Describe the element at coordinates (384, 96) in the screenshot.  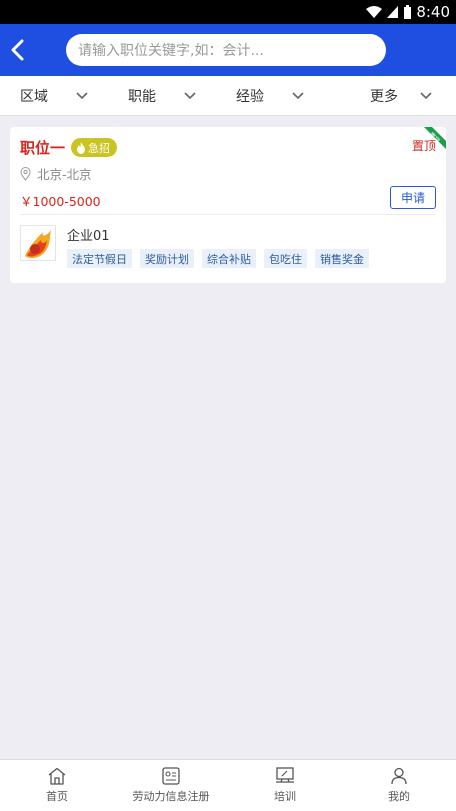
I see `filter-label: 更多` at that location.